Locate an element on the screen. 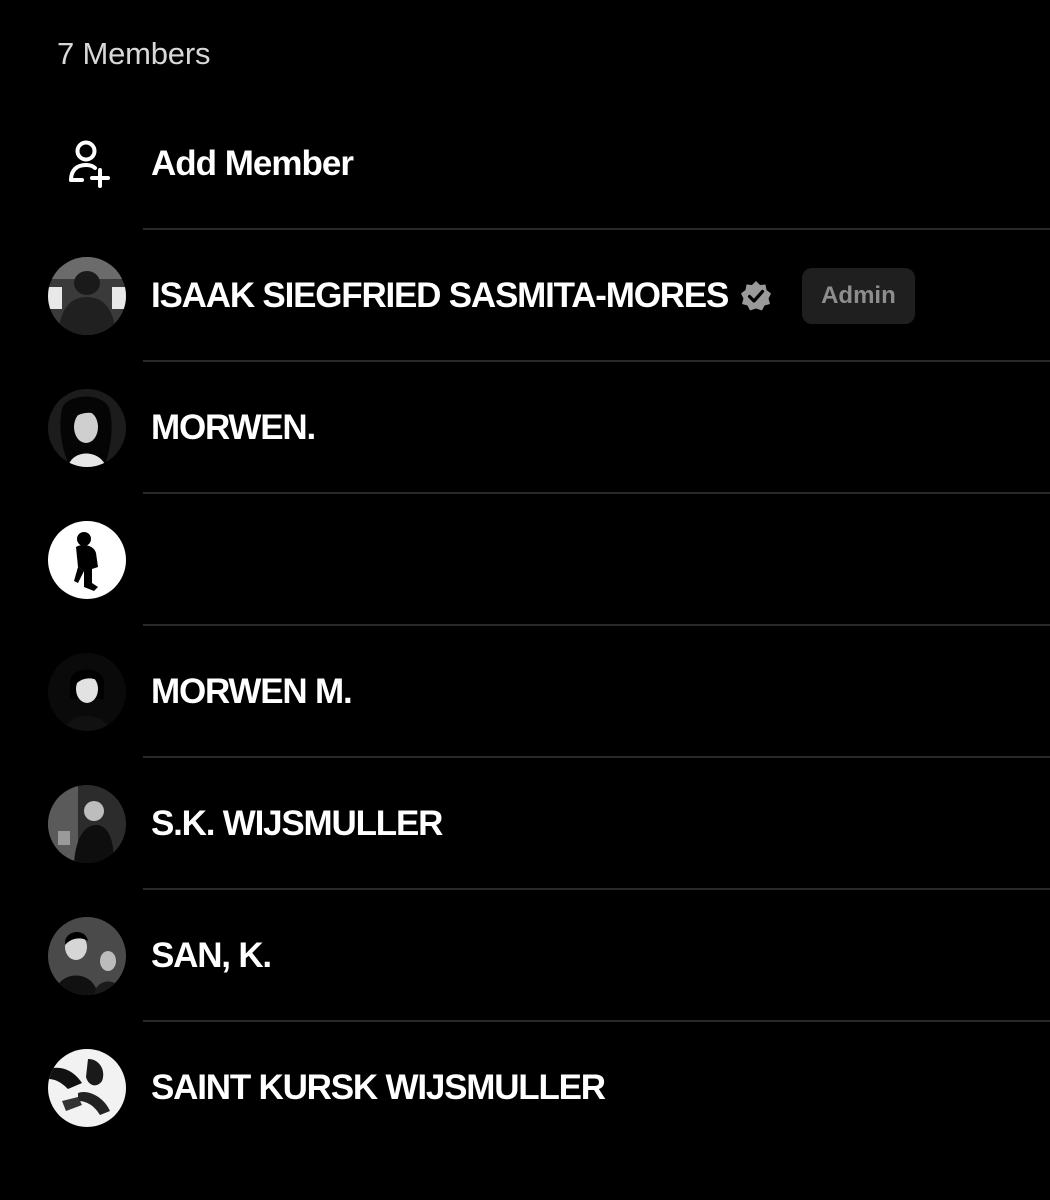 This screenshot has width=1050, height=1200. member-row: SAINT KURSK WIJSMULLER is located at coordinates (525, 1088).